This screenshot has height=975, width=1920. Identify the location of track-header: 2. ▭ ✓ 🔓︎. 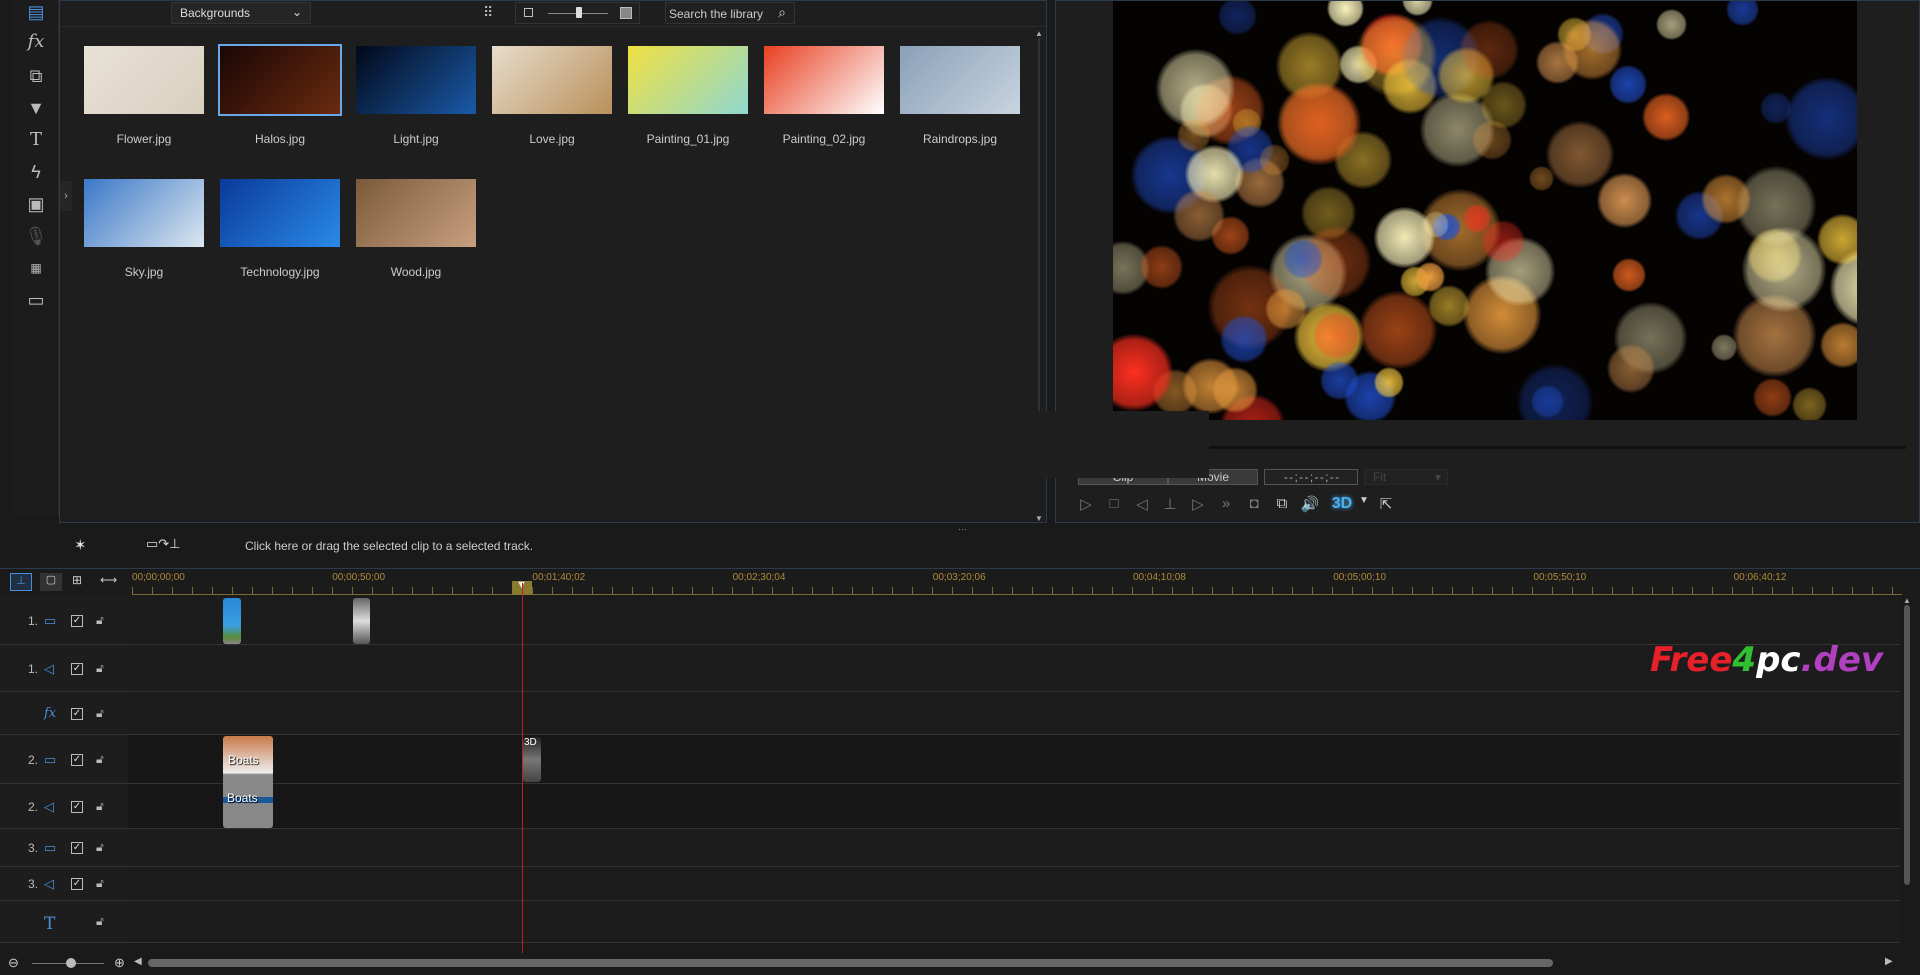
(64, 759).